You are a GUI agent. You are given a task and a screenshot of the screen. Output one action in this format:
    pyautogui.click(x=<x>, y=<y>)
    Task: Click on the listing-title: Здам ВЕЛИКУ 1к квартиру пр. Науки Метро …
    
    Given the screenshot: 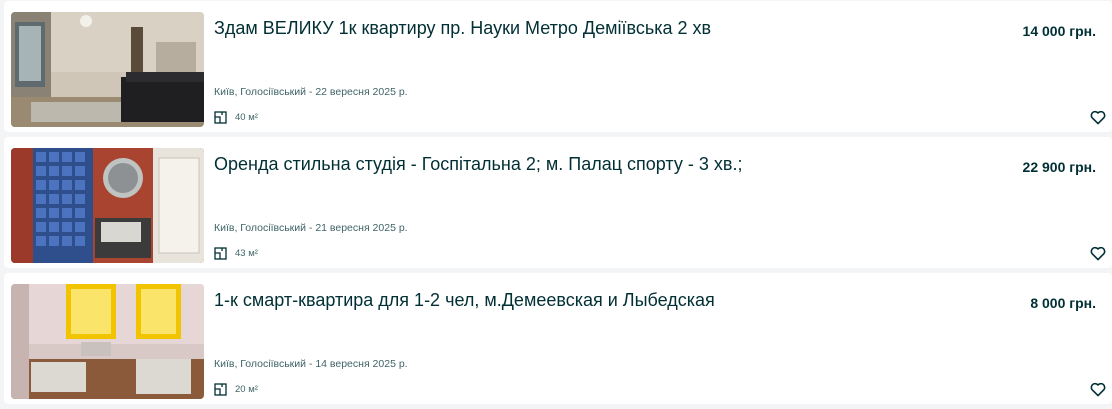 What is the action you would take?
    pyautogui.click(x=594, y=28)
    